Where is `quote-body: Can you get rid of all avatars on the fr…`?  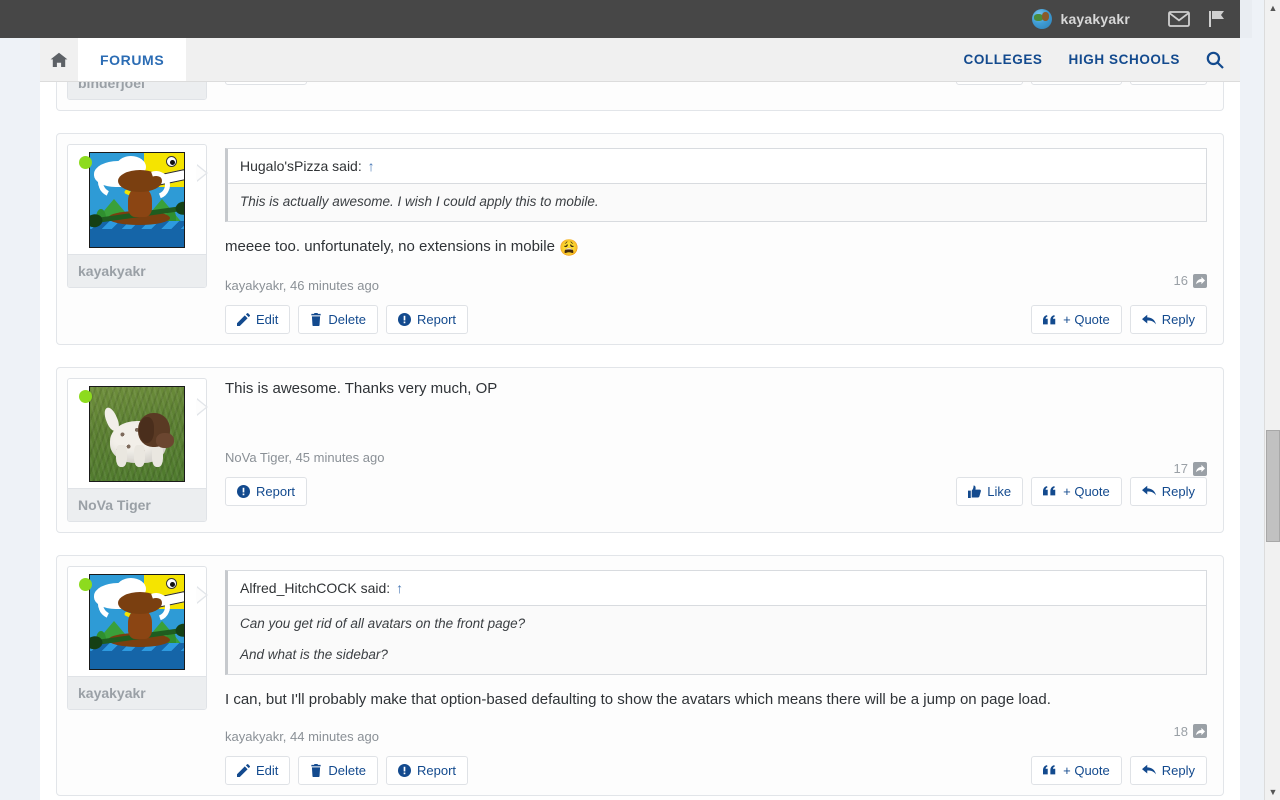 quote-body: Can you get rid of all avatars on the fr… is located at coordinates (717, 640).